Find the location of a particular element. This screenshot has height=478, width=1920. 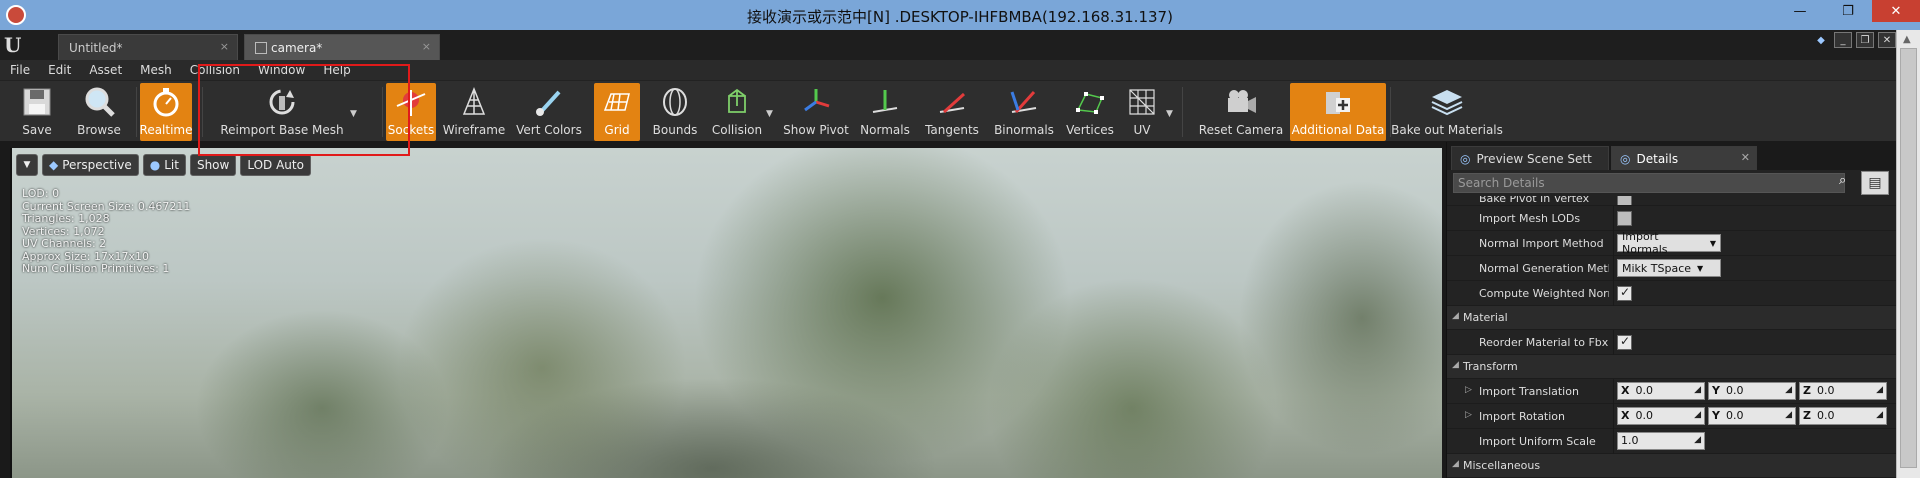

prop-label: Import Translation is located at coordinates (1529, 391).